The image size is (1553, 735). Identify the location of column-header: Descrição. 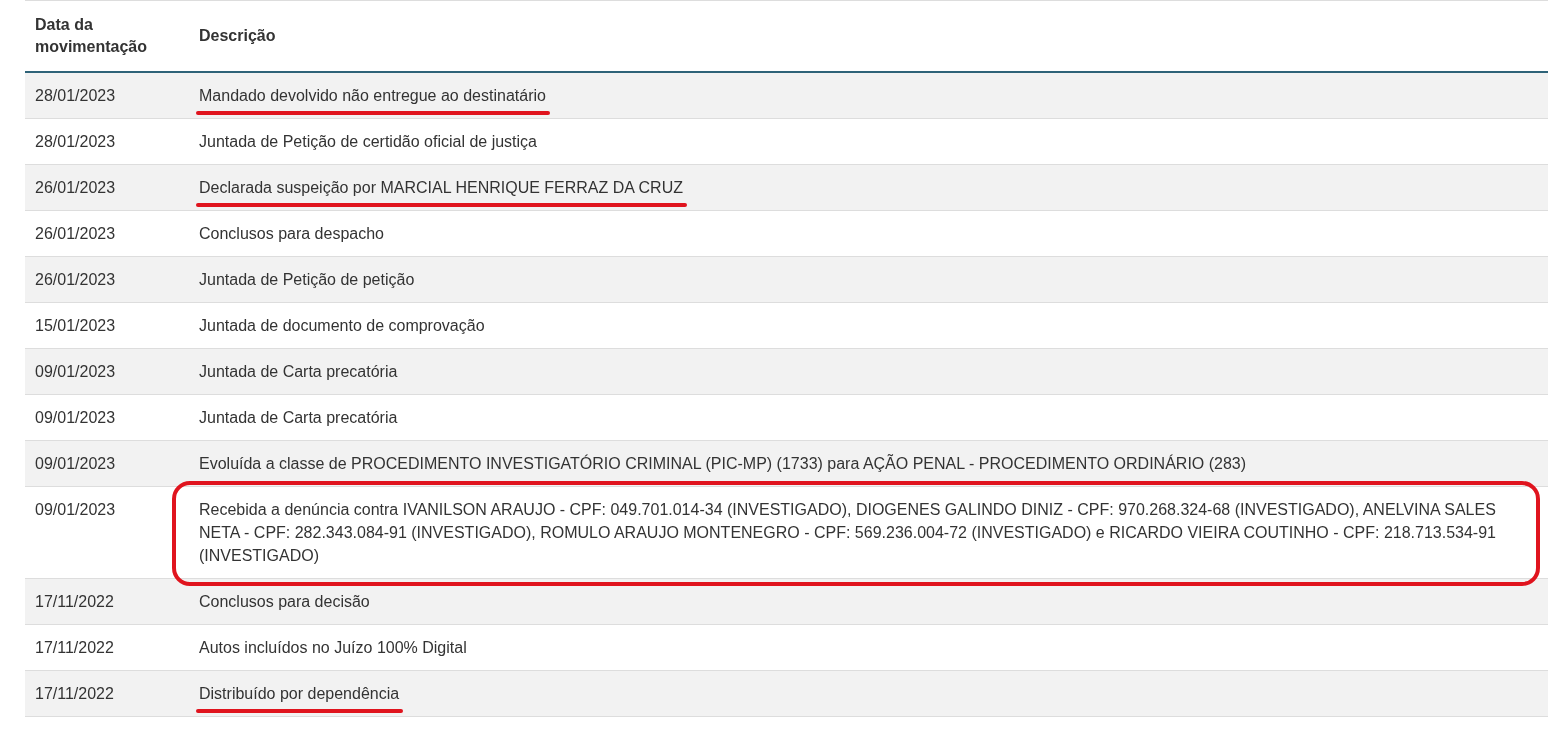
(237, 35).